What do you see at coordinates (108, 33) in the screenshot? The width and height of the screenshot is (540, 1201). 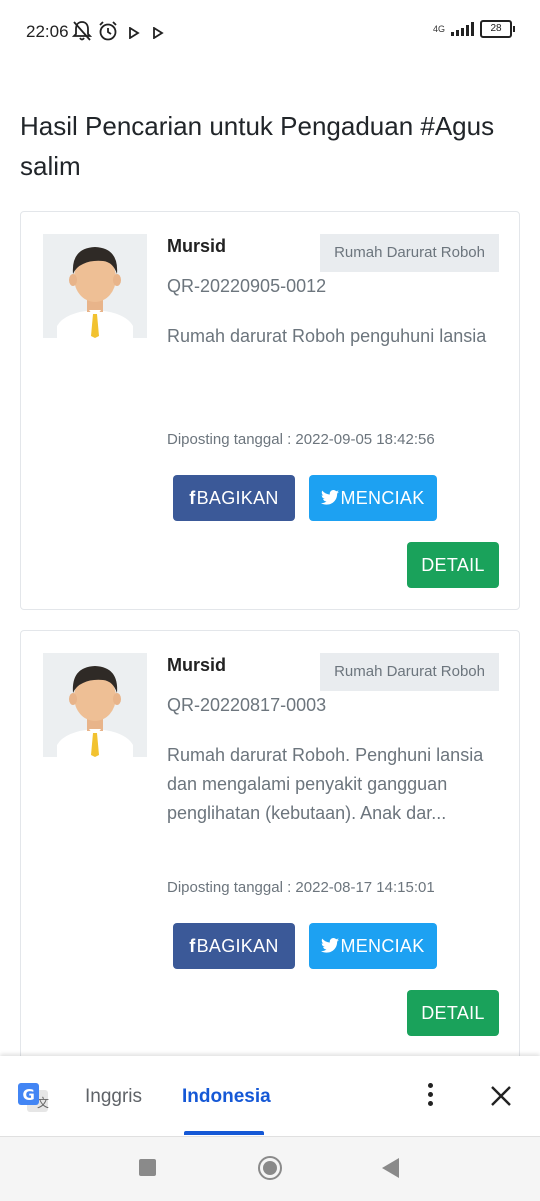 I see `alarm-icon` at bounding box center [108, 33].